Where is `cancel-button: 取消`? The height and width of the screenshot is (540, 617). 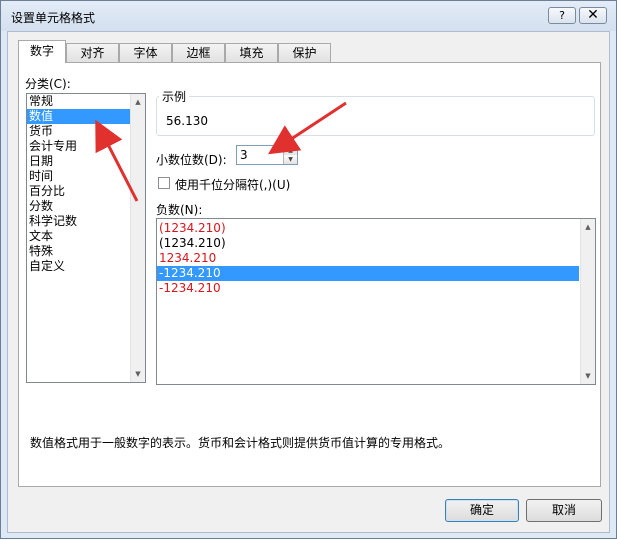 cancel-button: 取消 is located at coordinates (564, 510).